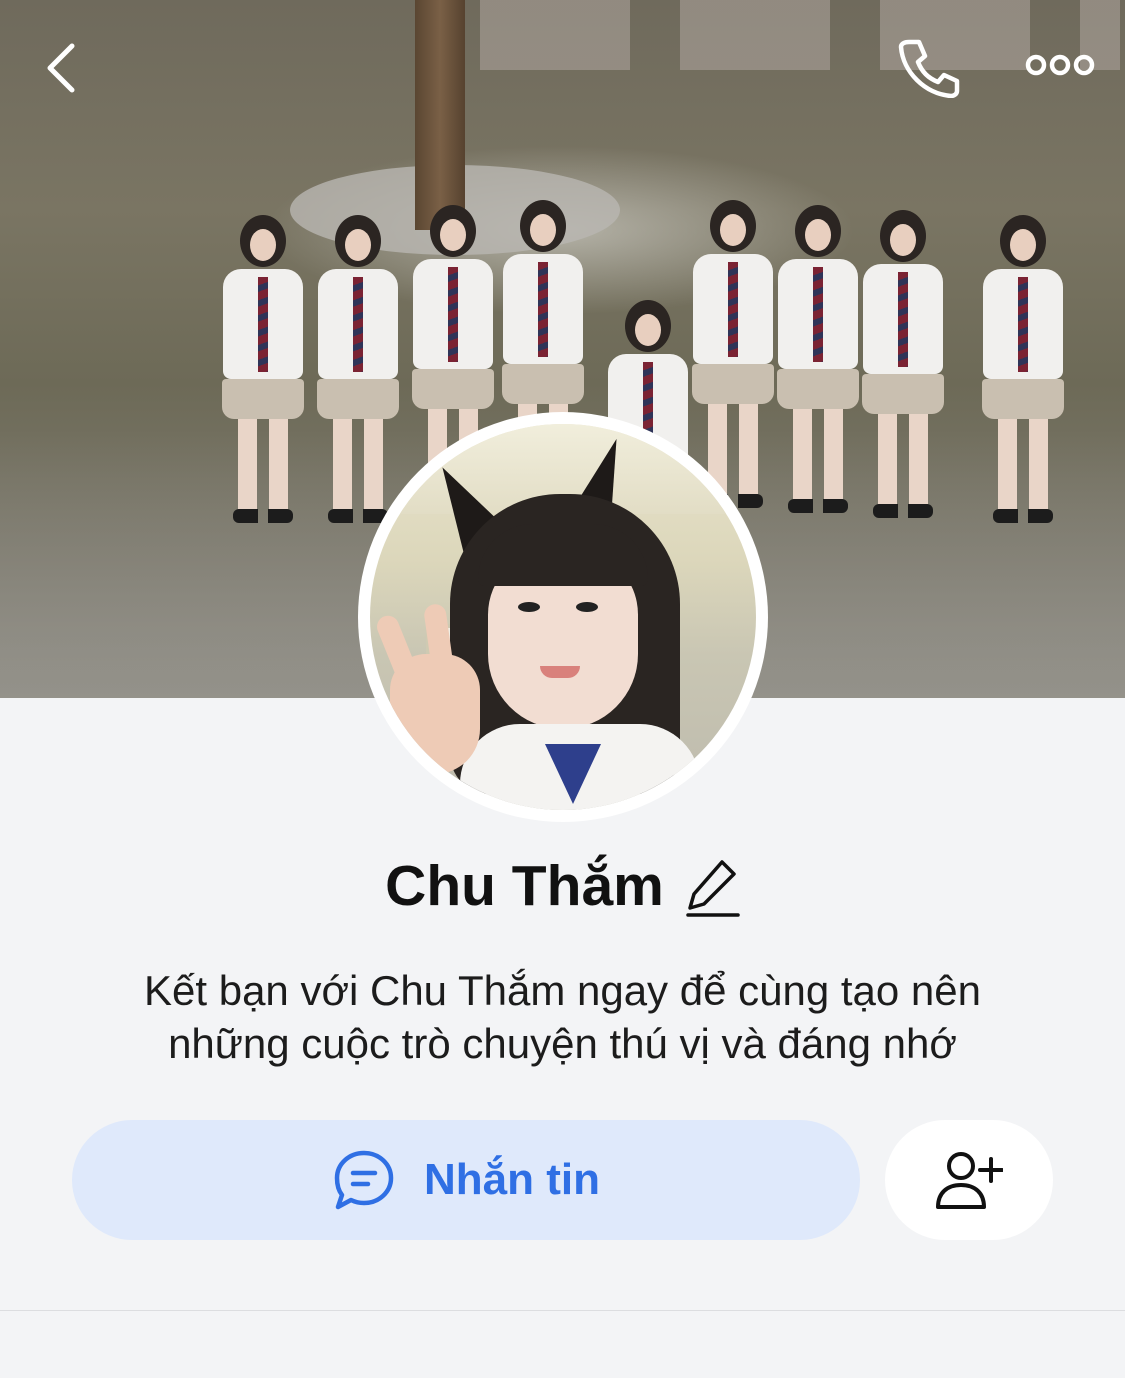 The height and width of the screenshot is (1378, 1125). I want to click on chevron-left-icon, so click(62, 68).